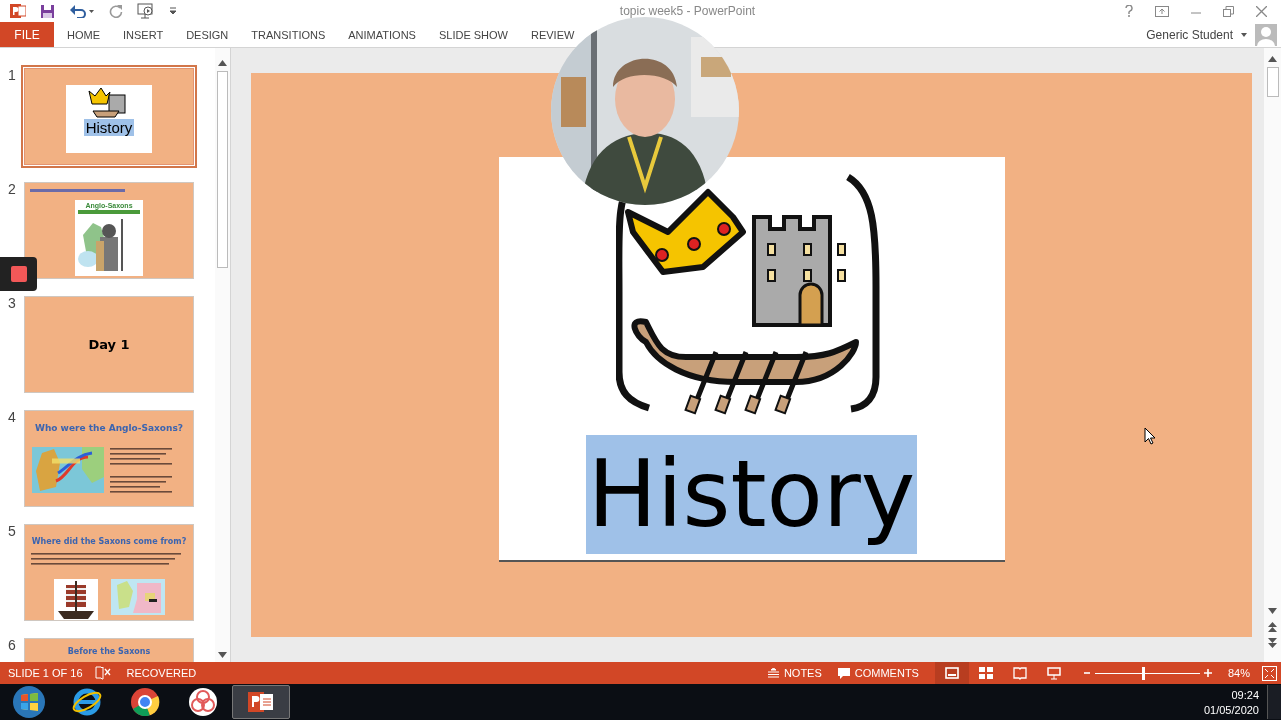 The height and width of the screenshot is (720, 1281). Describe the element at coordinates (109, 541) in the screenshot. I see `slide-thumbnail-title: Where did the Saxons come from?` at that location.